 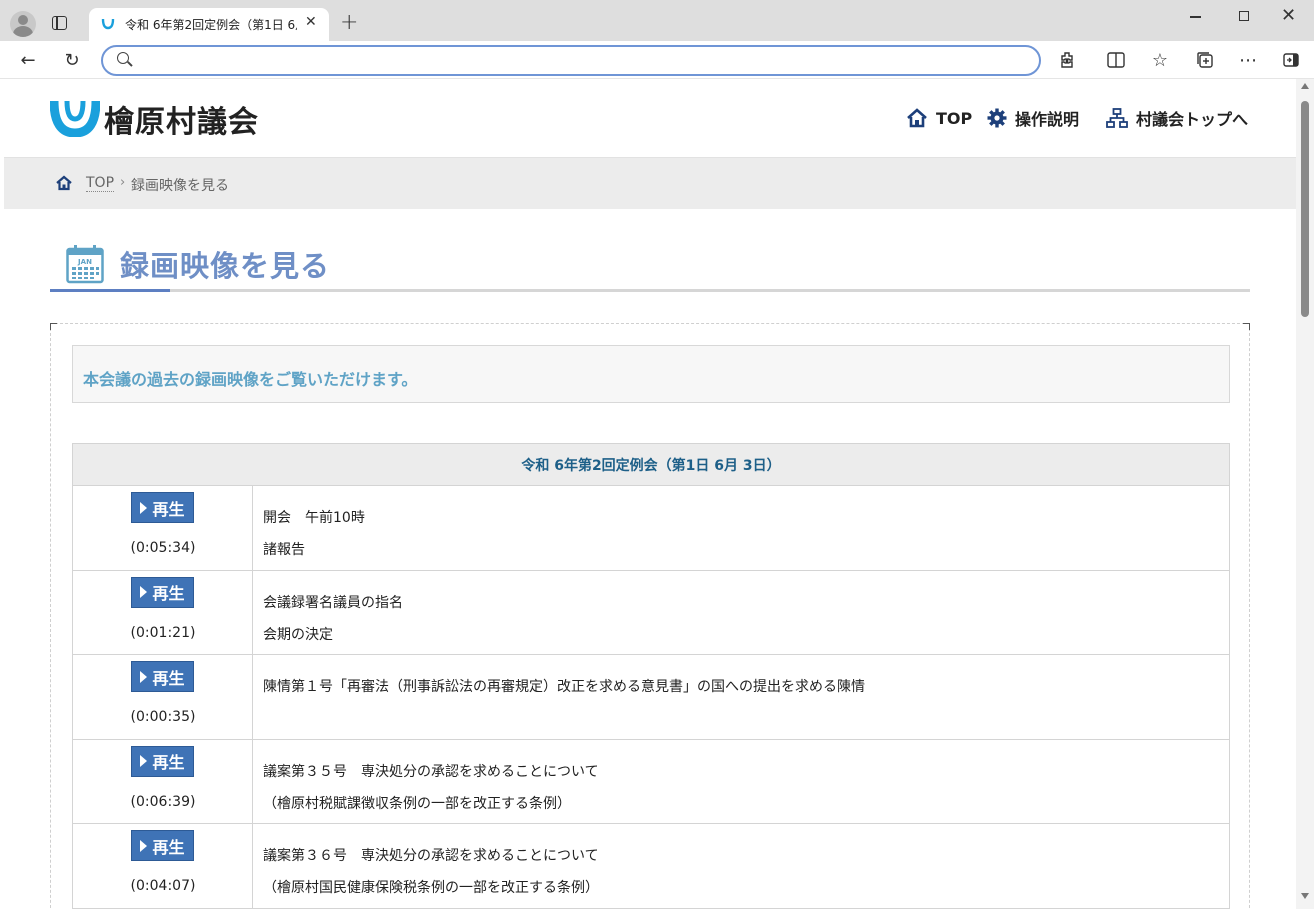 What do you see at coordinates (225, 266) in the screenshot?
I see `page-title: 録画映像を見る` at bounding box center [225, 266].